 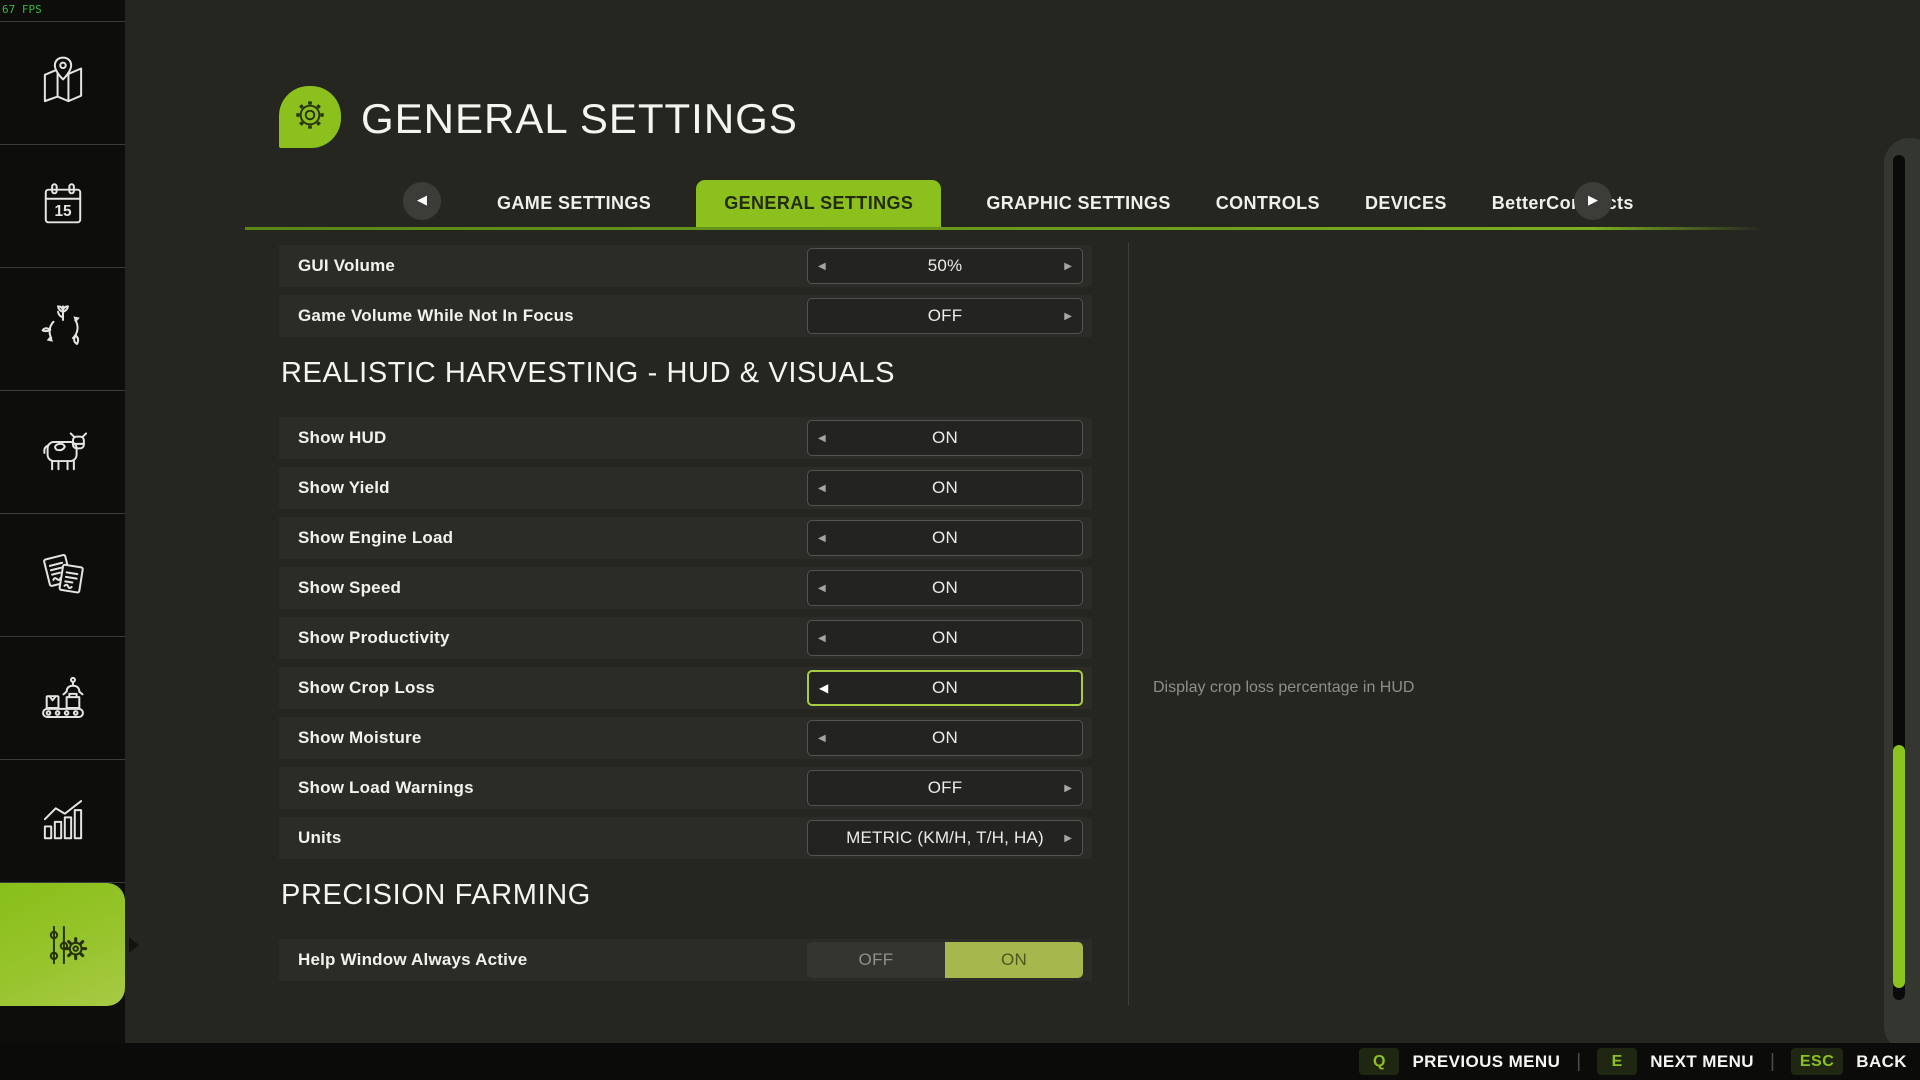 I want to click on selector-show-speed: ◀ ON, so click(x=945, y=588).